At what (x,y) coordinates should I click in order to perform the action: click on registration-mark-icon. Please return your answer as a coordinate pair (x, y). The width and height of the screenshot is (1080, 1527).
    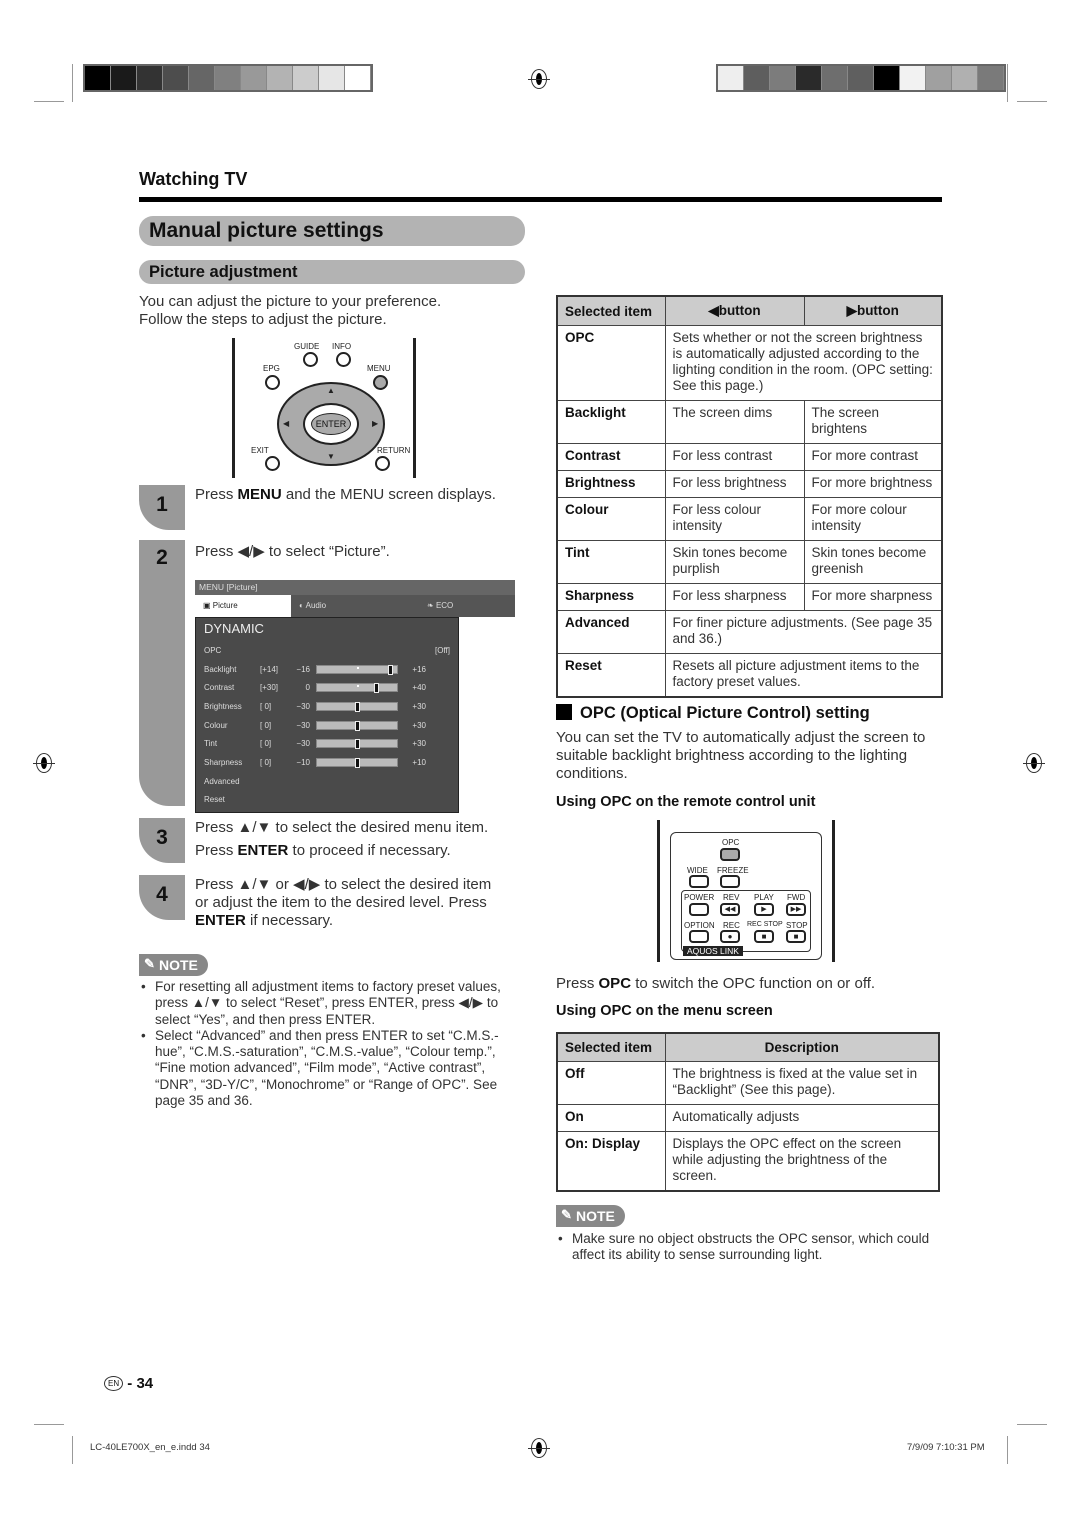
    Looking at the image, I should click on (44, 763).